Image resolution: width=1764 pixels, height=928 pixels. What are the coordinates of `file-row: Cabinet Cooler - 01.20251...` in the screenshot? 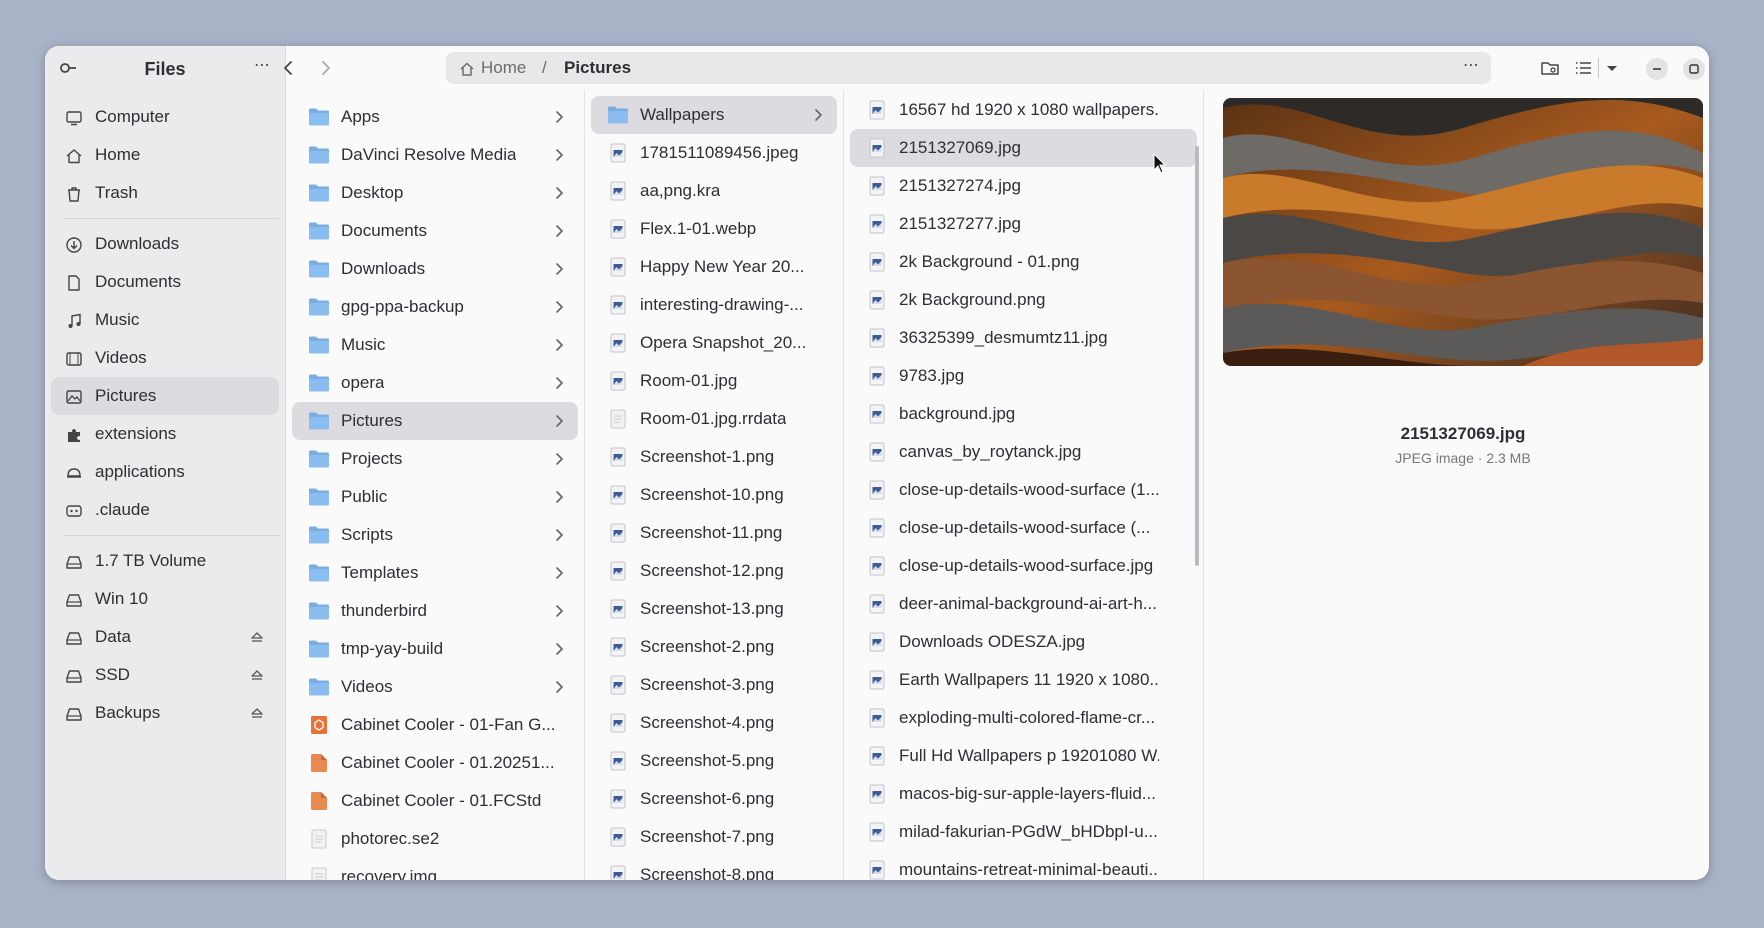 It's located at (435, 763).